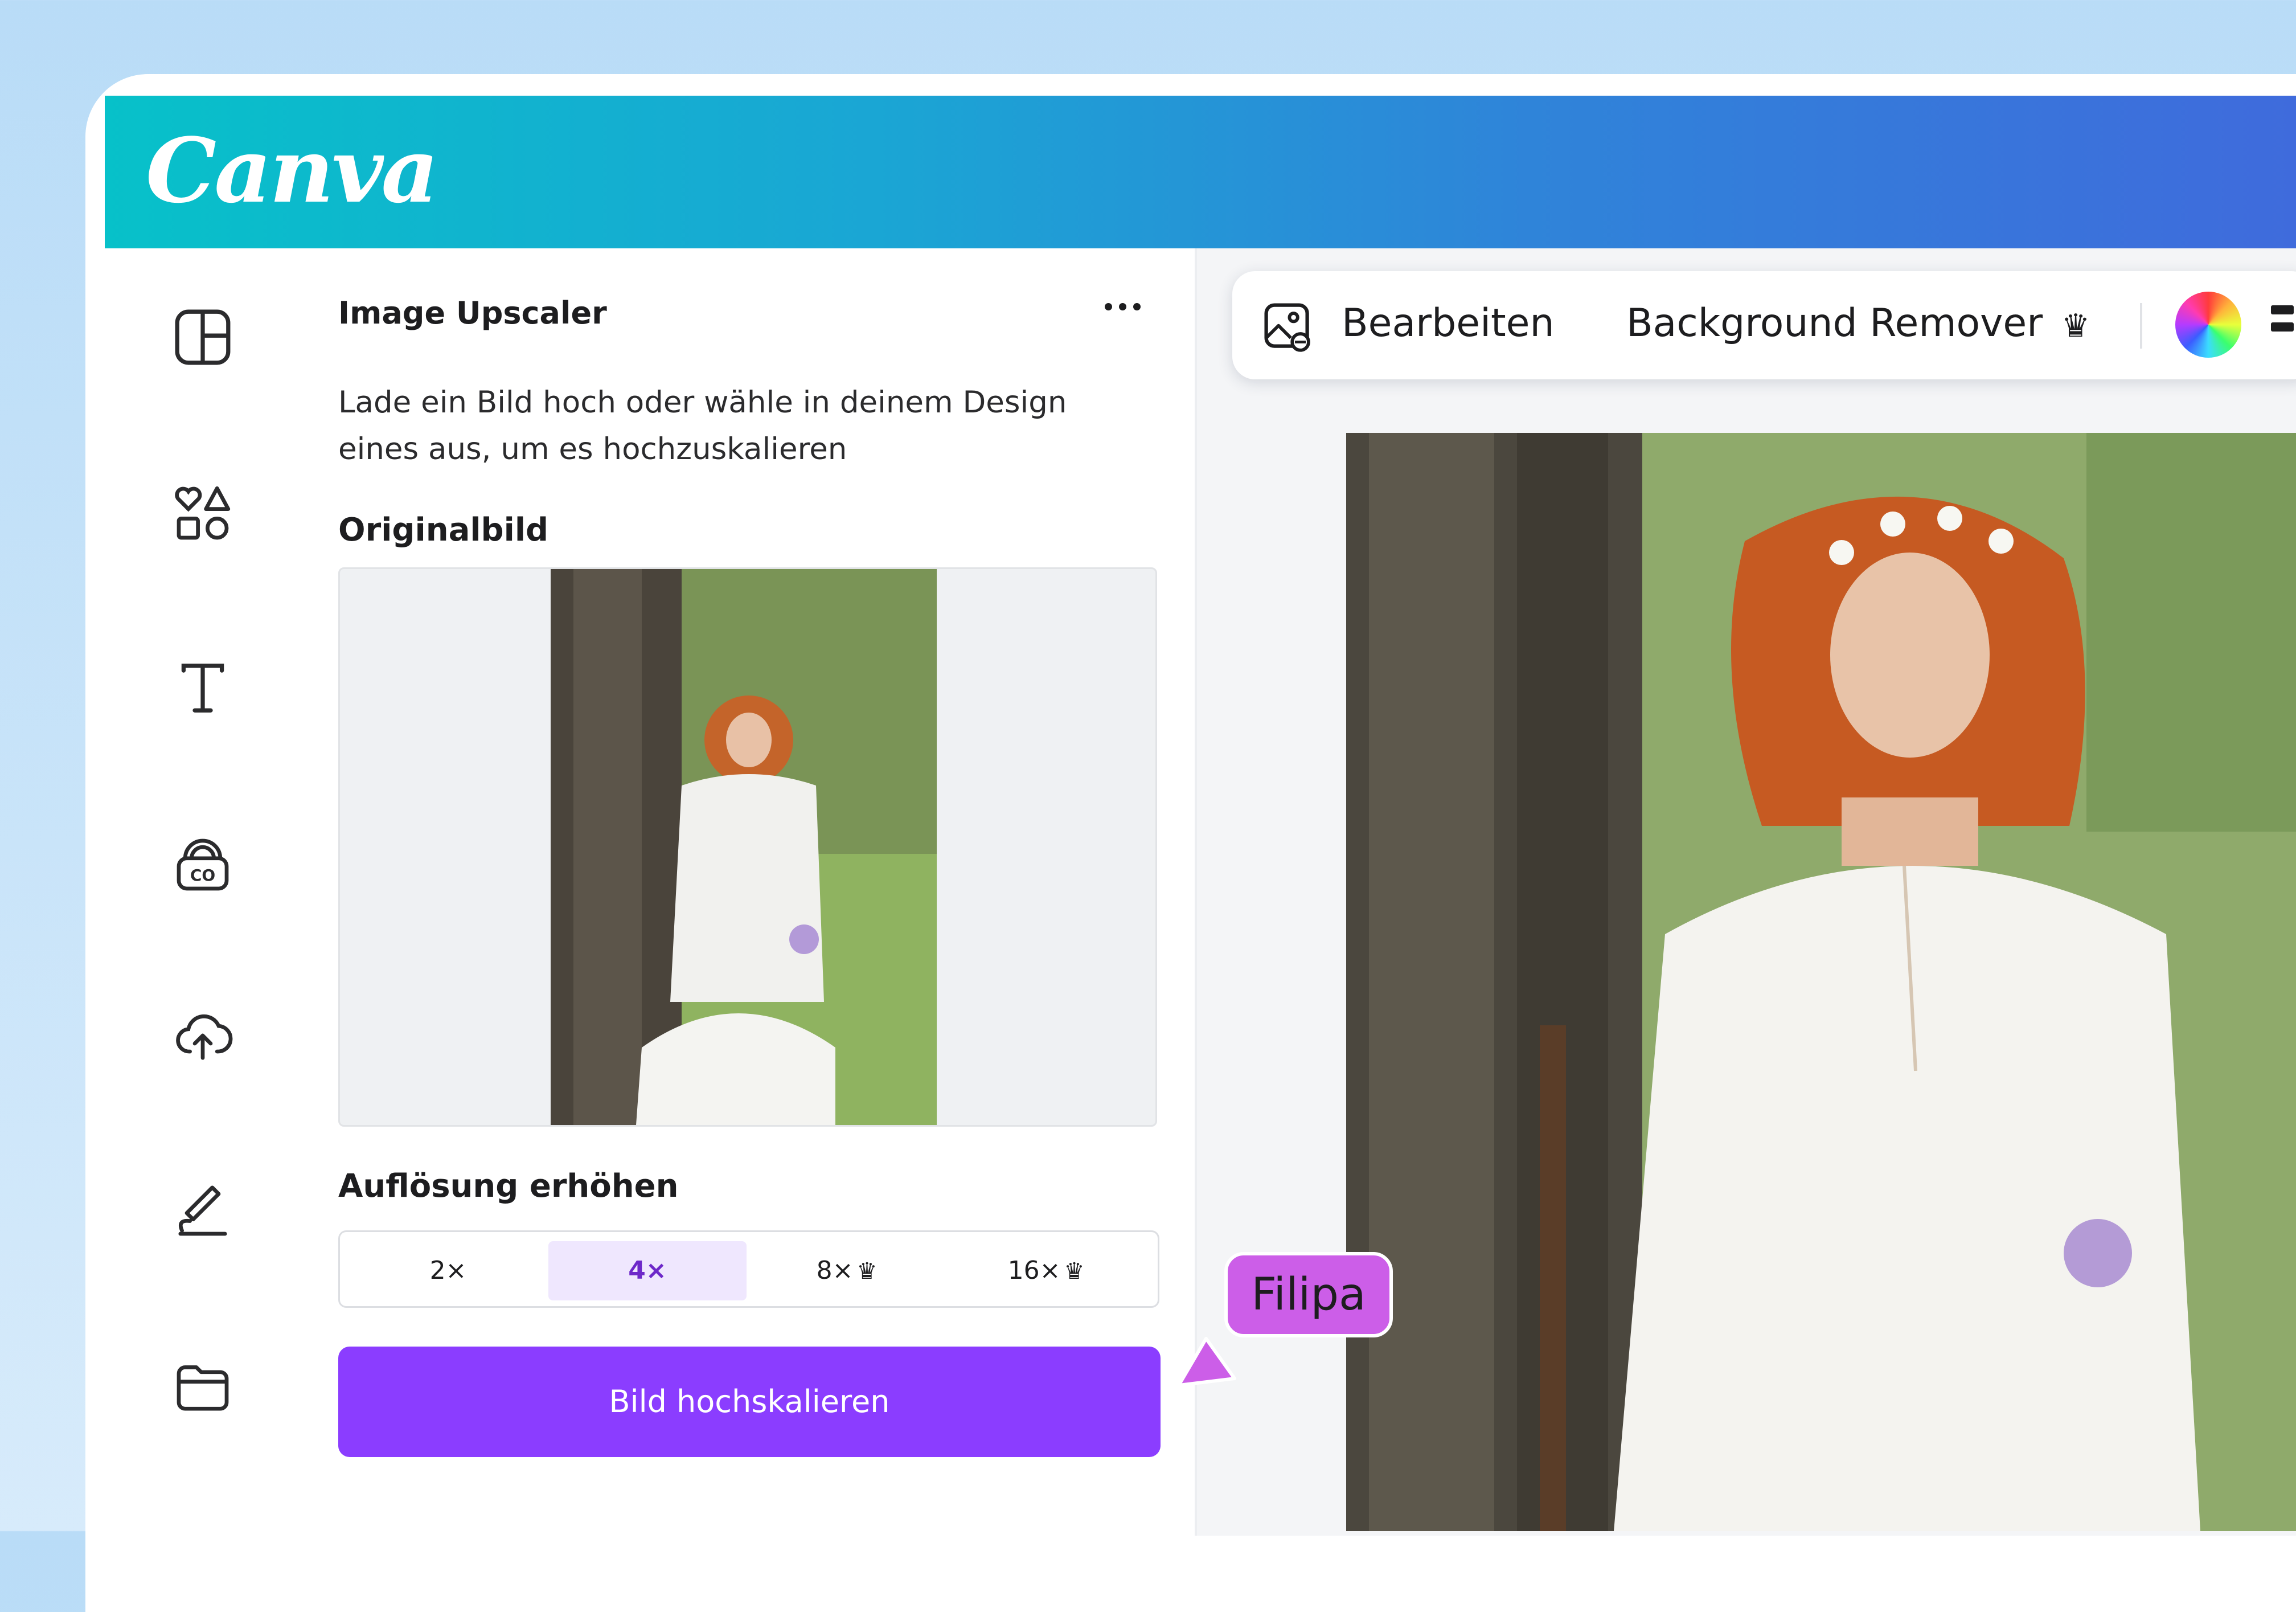 This screenshot has height=1612, width=2296. Describe the element at coordinates (1288, 327) in the screenshot. I see `edit-image-icon` at that location.